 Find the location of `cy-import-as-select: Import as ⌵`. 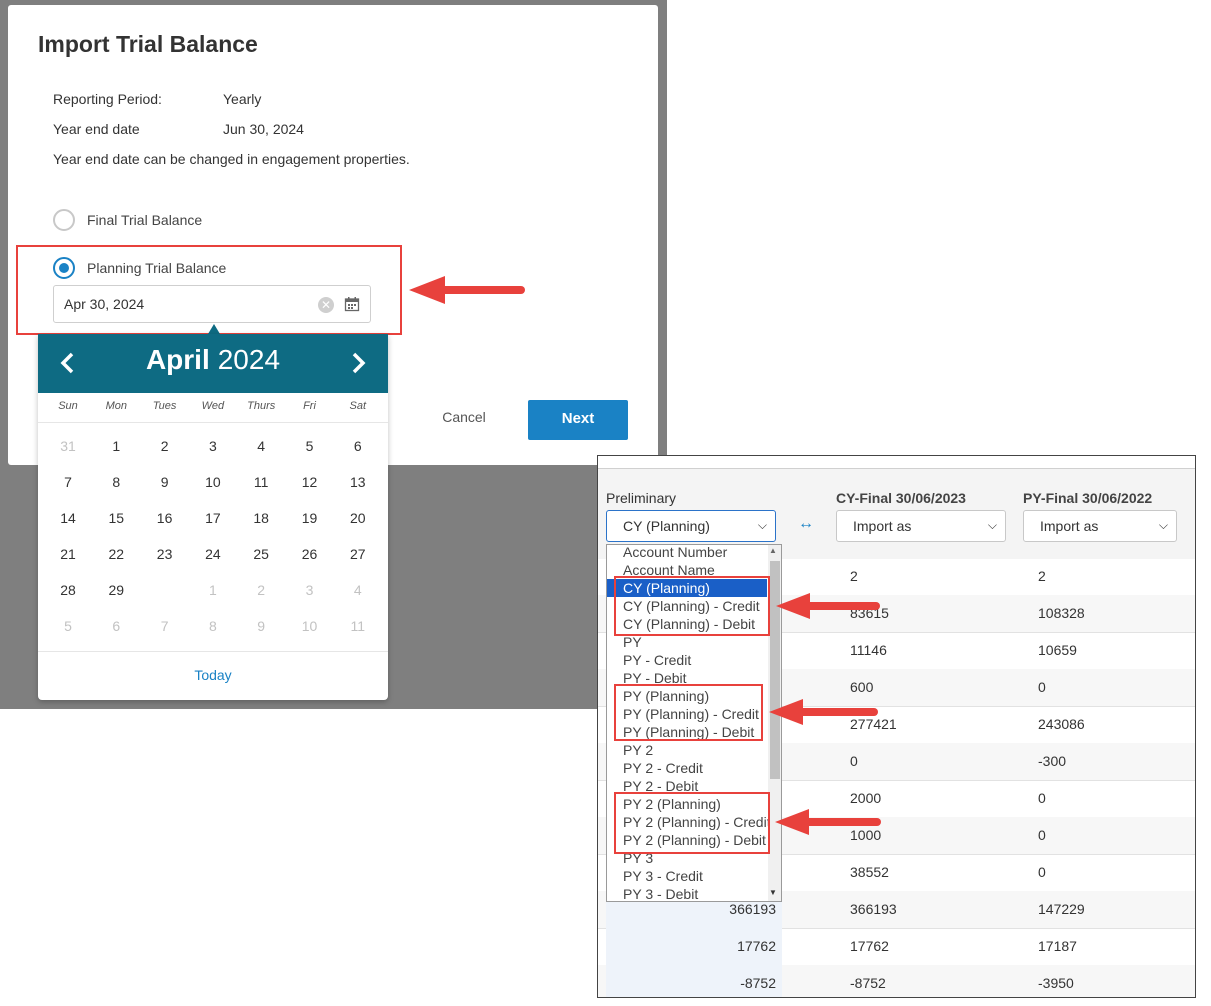

cy-import-as-select: Import as ⌵ is located at coordinates (921, 526).